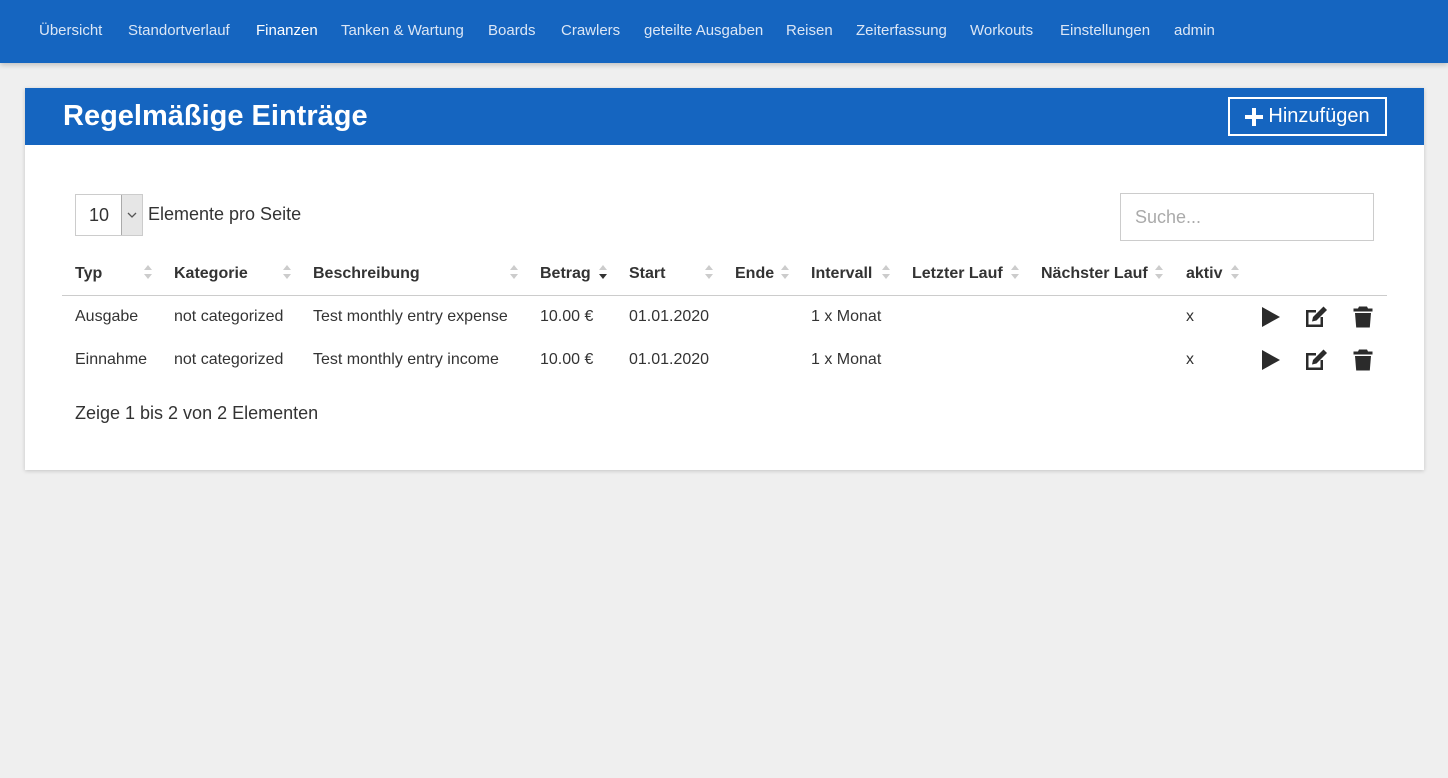 The width and height of the screenshot is (1448, 778). I want to click on nav-item-zeiterfassung: Zeiterfassung, so click(901, 30).